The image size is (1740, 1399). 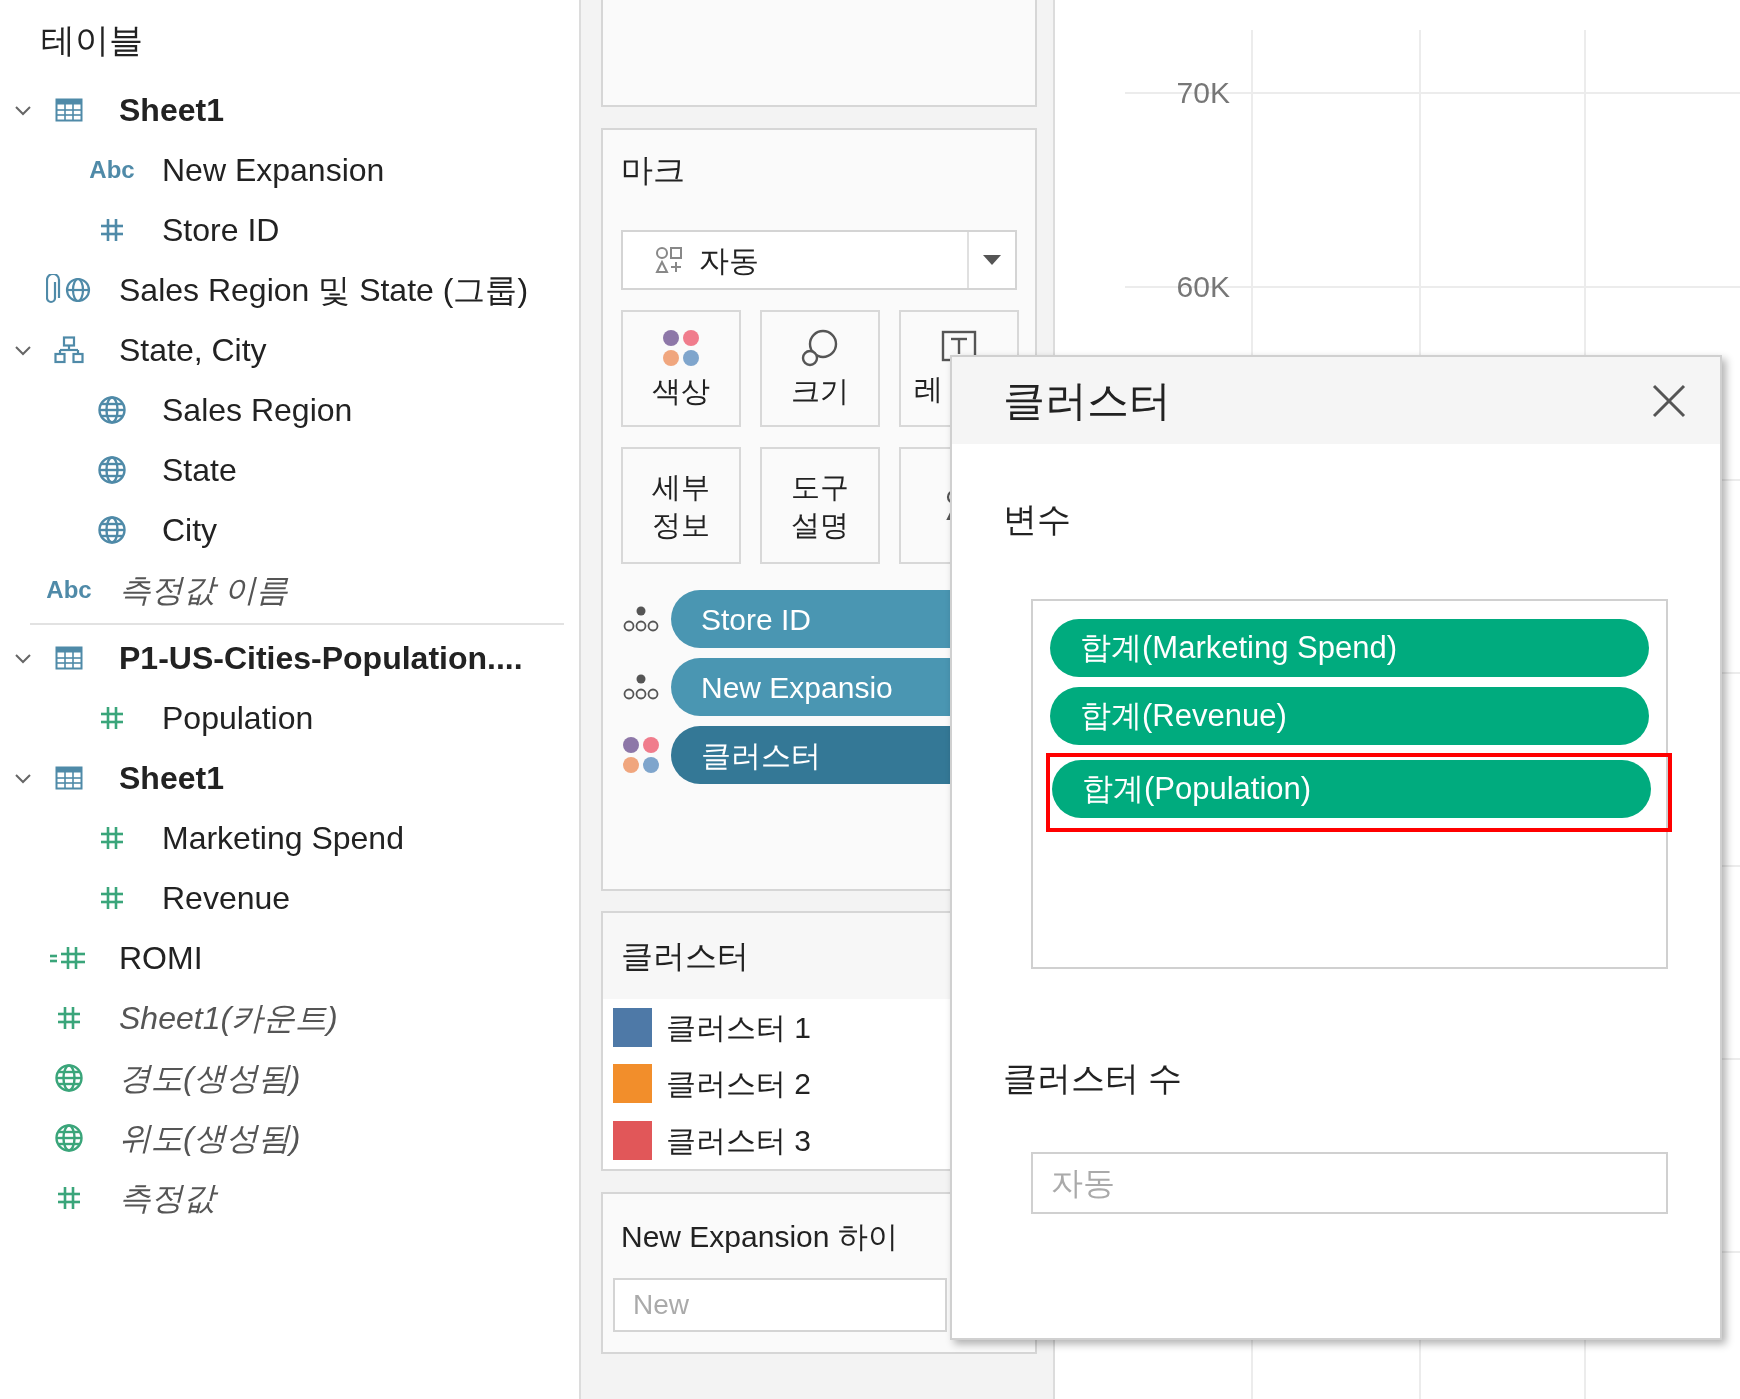 I want to click on section-title: 테이블, so click(x=92, y=40).